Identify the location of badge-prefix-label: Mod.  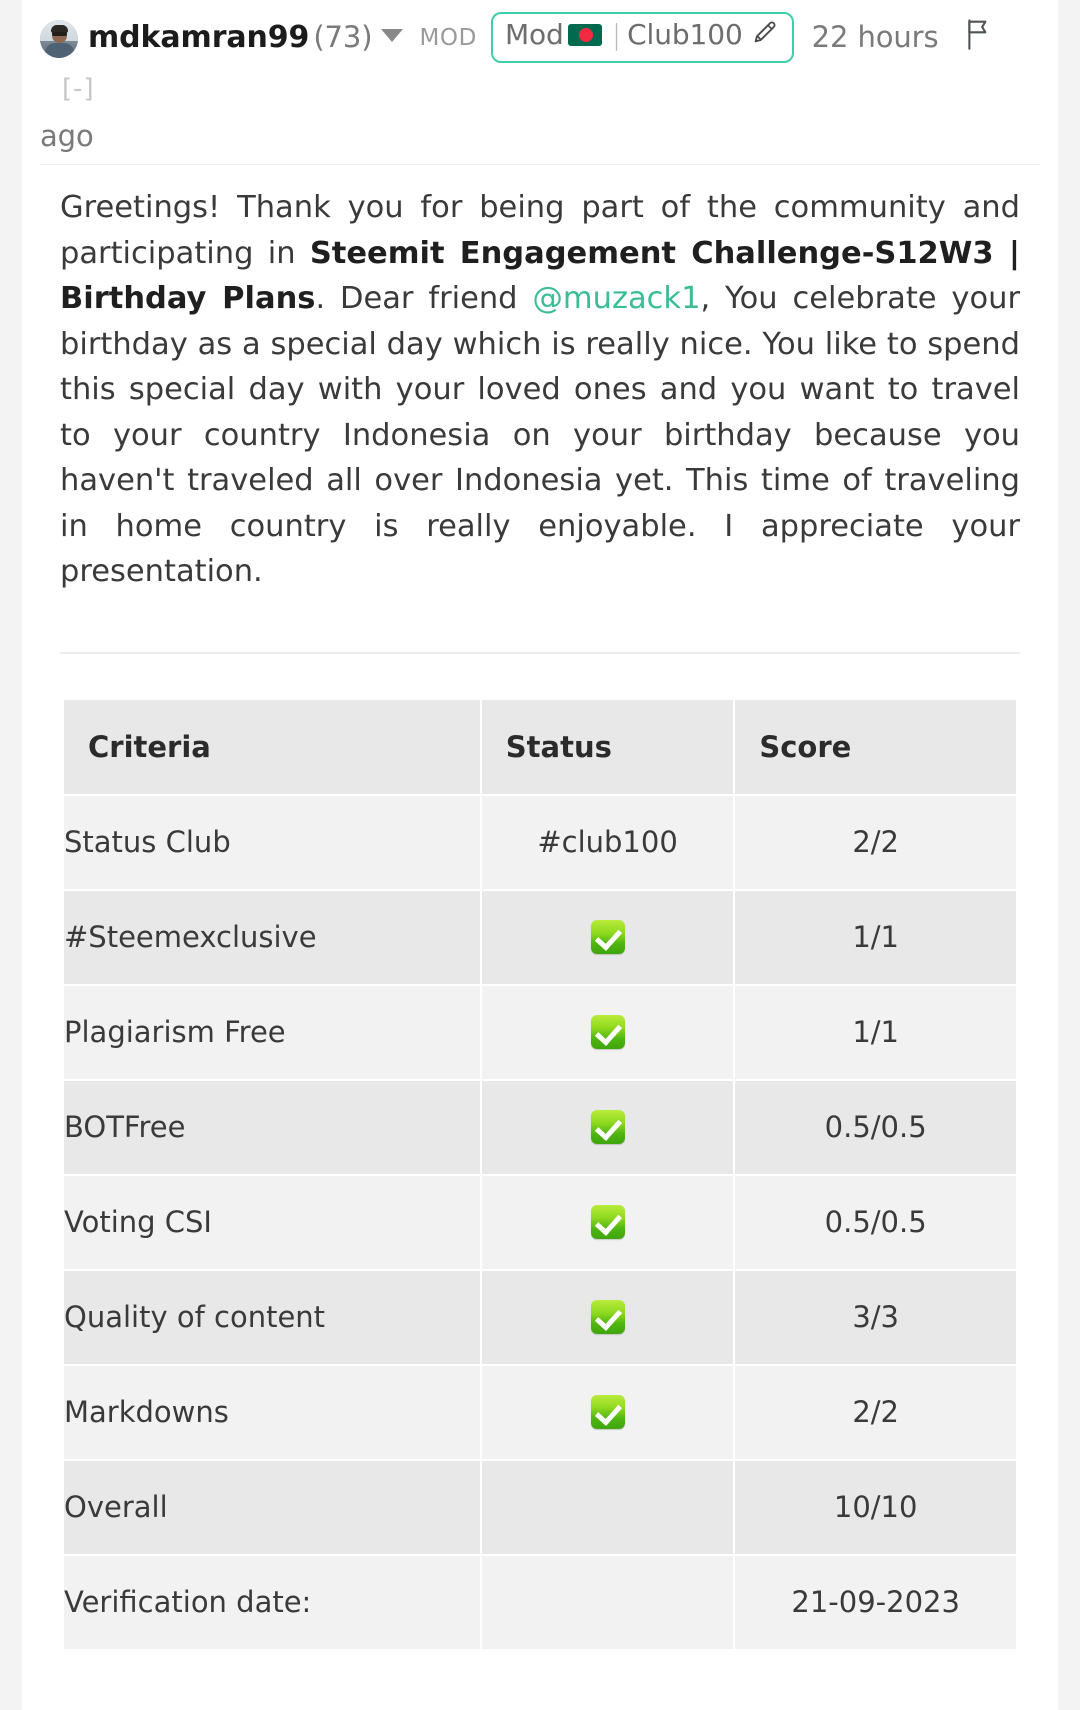
(534, 34).